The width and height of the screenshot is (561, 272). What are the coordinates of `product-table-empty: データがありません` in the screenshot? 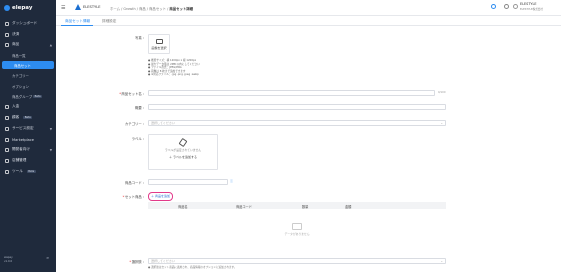 It's located at (297, 234).